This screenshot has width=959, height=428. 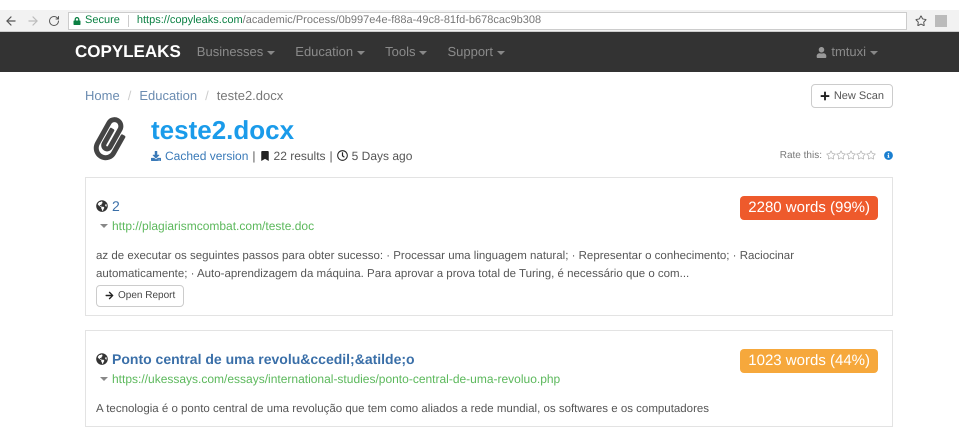 What do you see at coordinates (77, 20) in the screenshot?
I see `lock-icon` at bounding box center [77, 20].